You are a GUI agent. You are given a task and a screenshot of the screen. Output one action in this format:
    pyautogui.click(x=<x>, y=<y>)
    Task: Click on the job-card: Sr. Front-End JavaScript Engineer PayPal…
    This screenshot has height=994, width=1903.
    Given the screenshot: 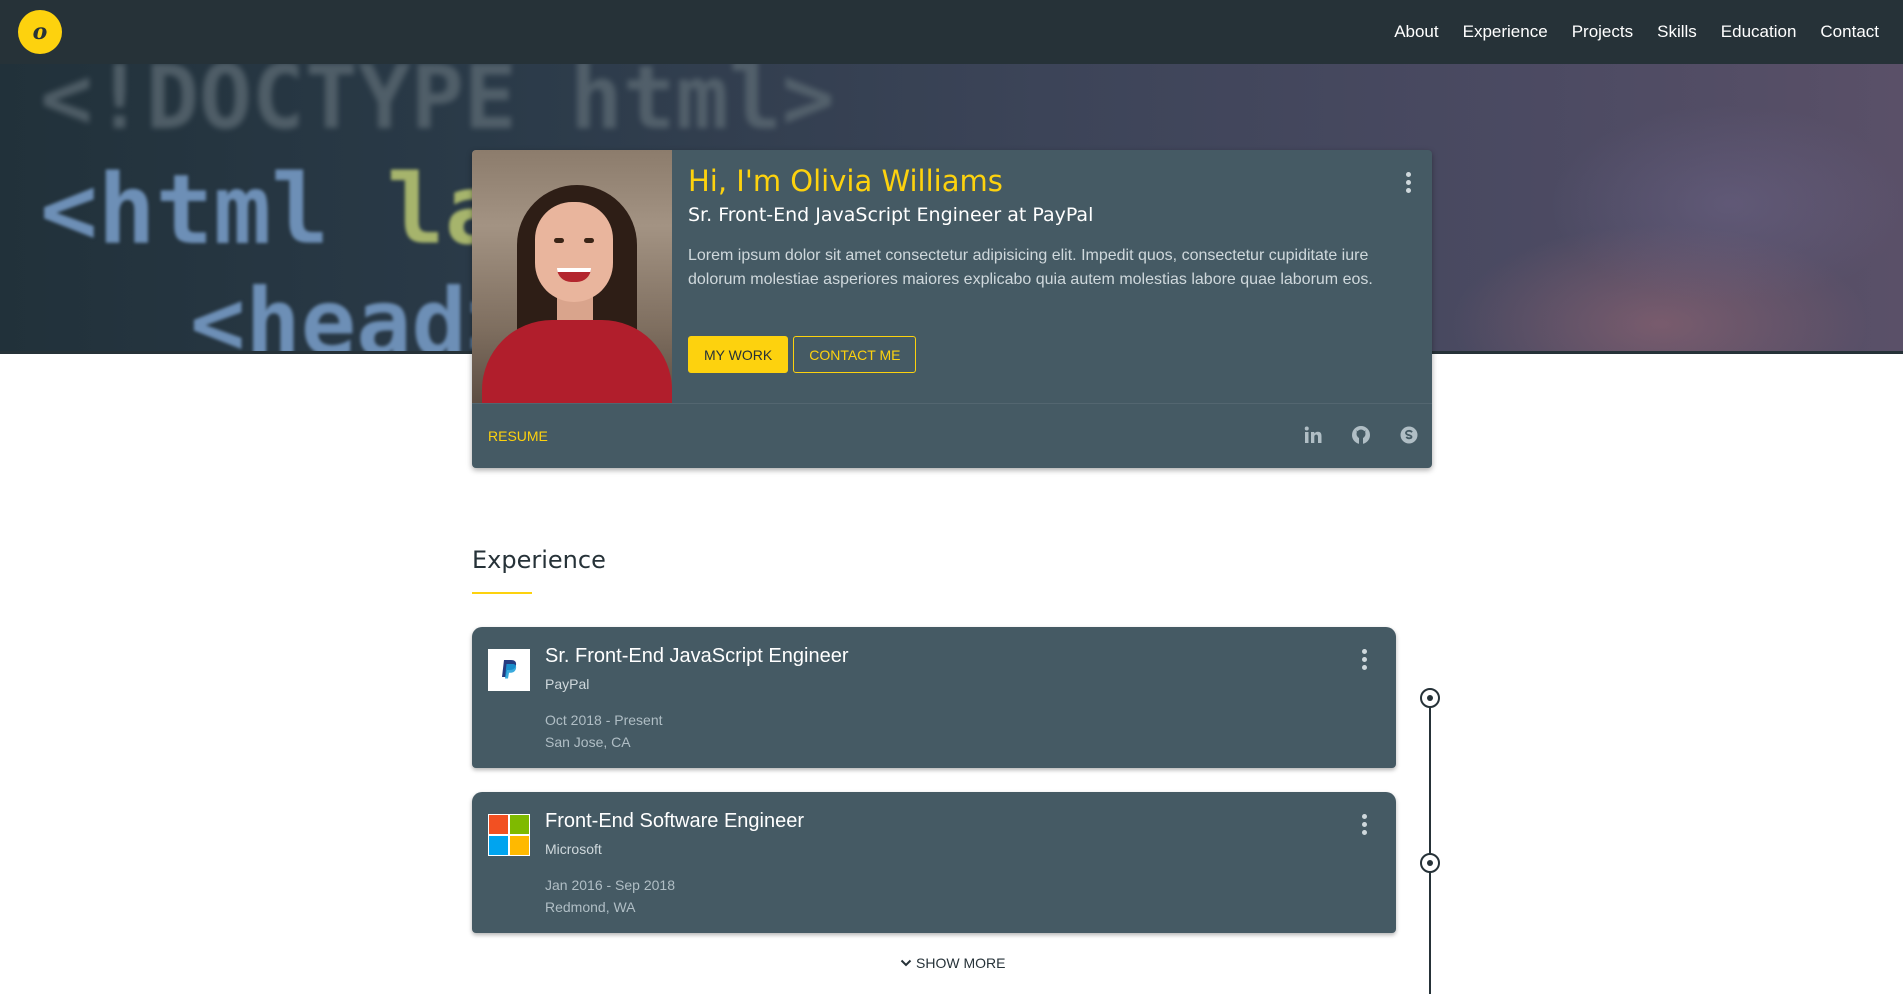 What is the action you would take?
    pyautogui.click(x=934, y=697)
    